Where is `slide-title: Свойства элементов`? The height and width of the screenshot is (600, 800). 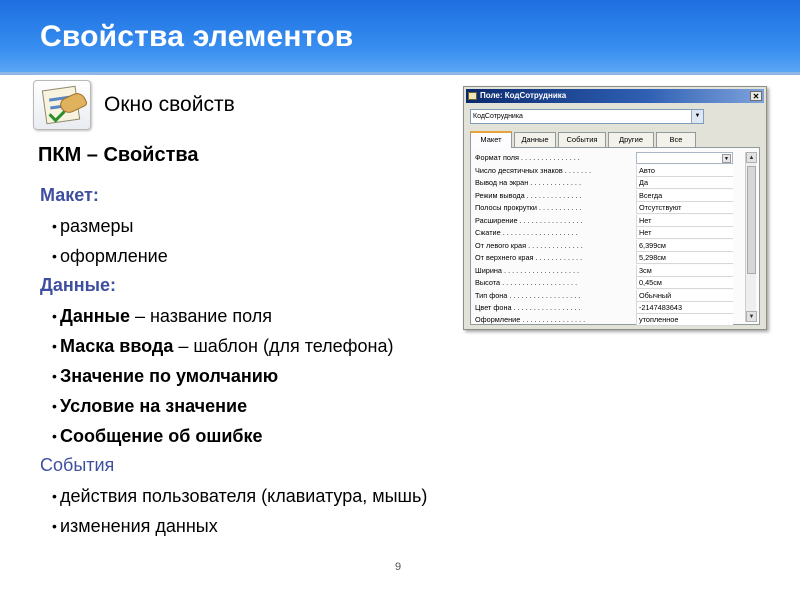 slide-title: Свойства элементов is located at coordinates (197, 36).